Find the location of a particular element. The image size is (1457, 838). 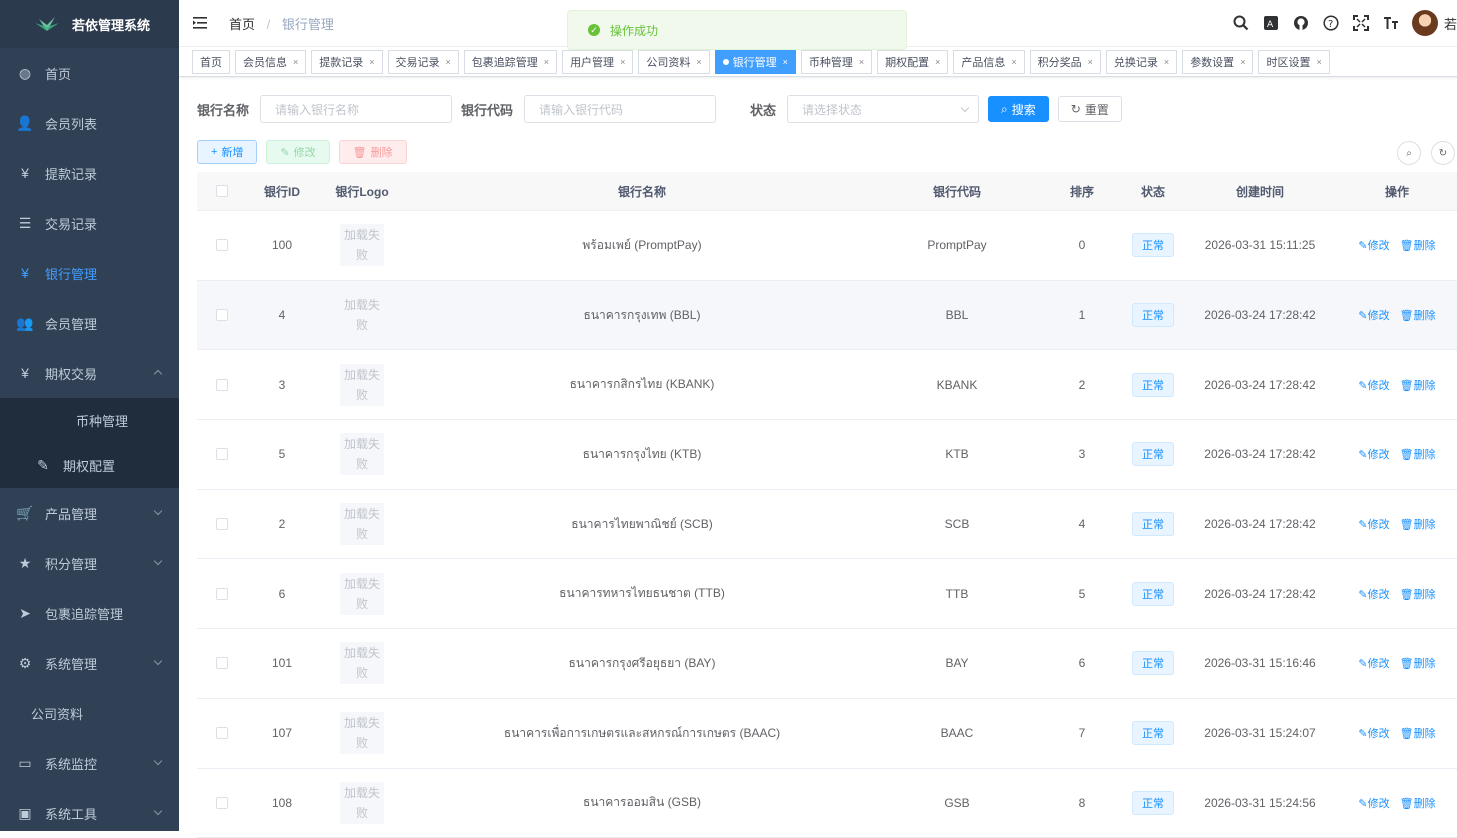

bank-code-input: 请输入银行代码 is located at coordinates (620, 109).